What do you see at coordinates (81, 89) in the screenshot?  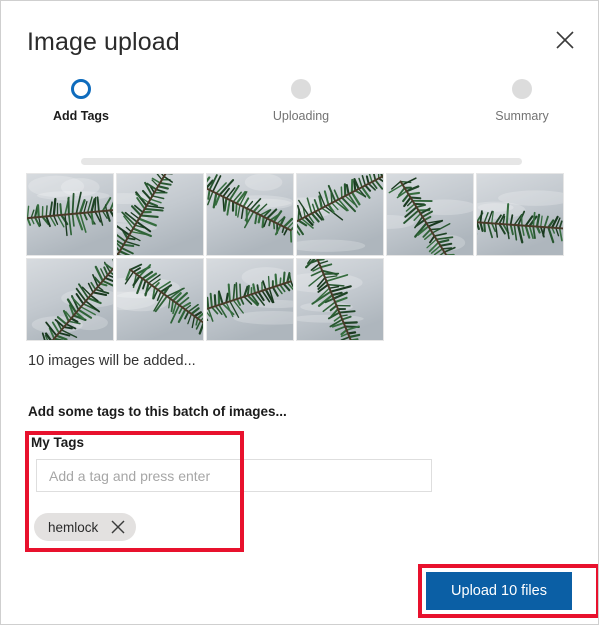 I see `stepper-dot-add-tags` at bounding box center [81, 89].